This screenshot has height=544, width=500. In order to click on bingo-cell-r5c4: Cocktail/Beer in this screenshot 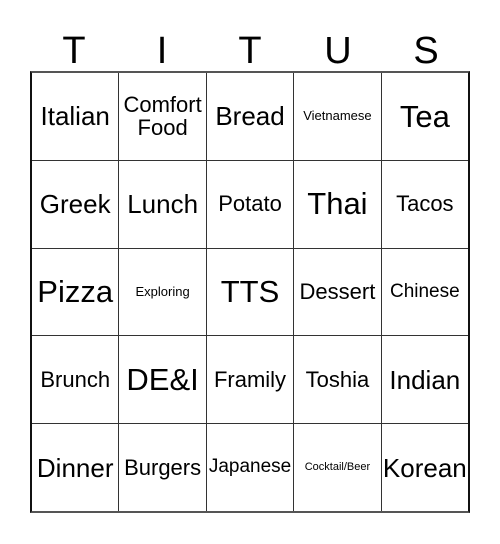, I will do `click(338, 467)`.